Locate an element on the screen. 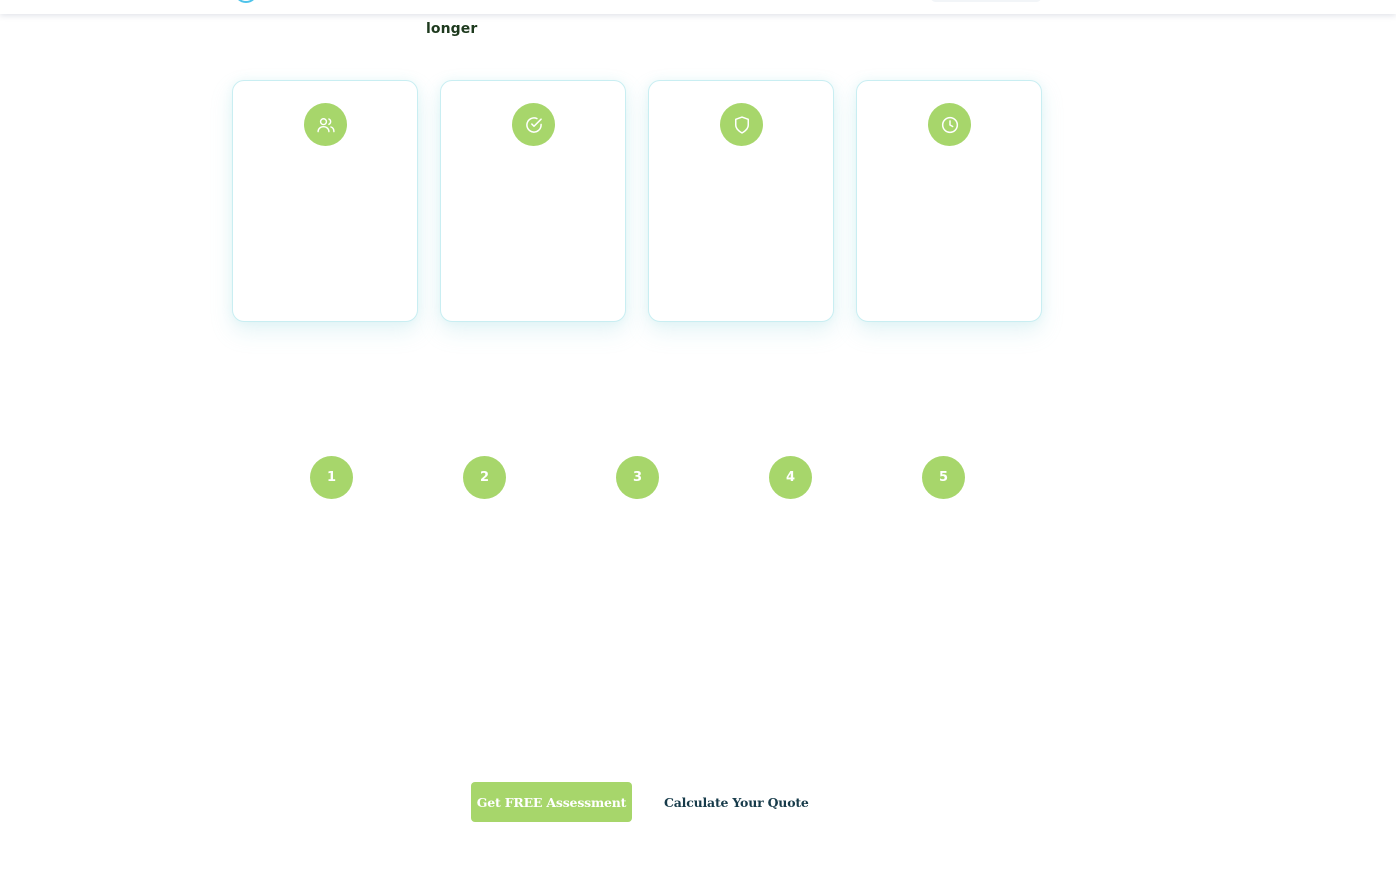  site-header is located at coordinates (698, 7).